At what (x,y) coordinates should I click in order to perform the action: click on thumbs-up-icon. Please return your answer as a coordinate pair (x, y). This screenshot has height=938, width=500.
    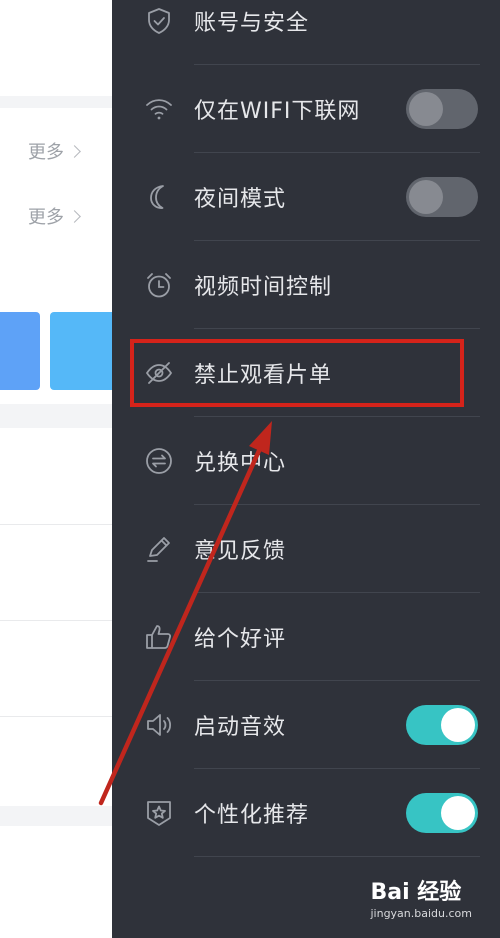
    Looking at the image, I should click on (159, 637).